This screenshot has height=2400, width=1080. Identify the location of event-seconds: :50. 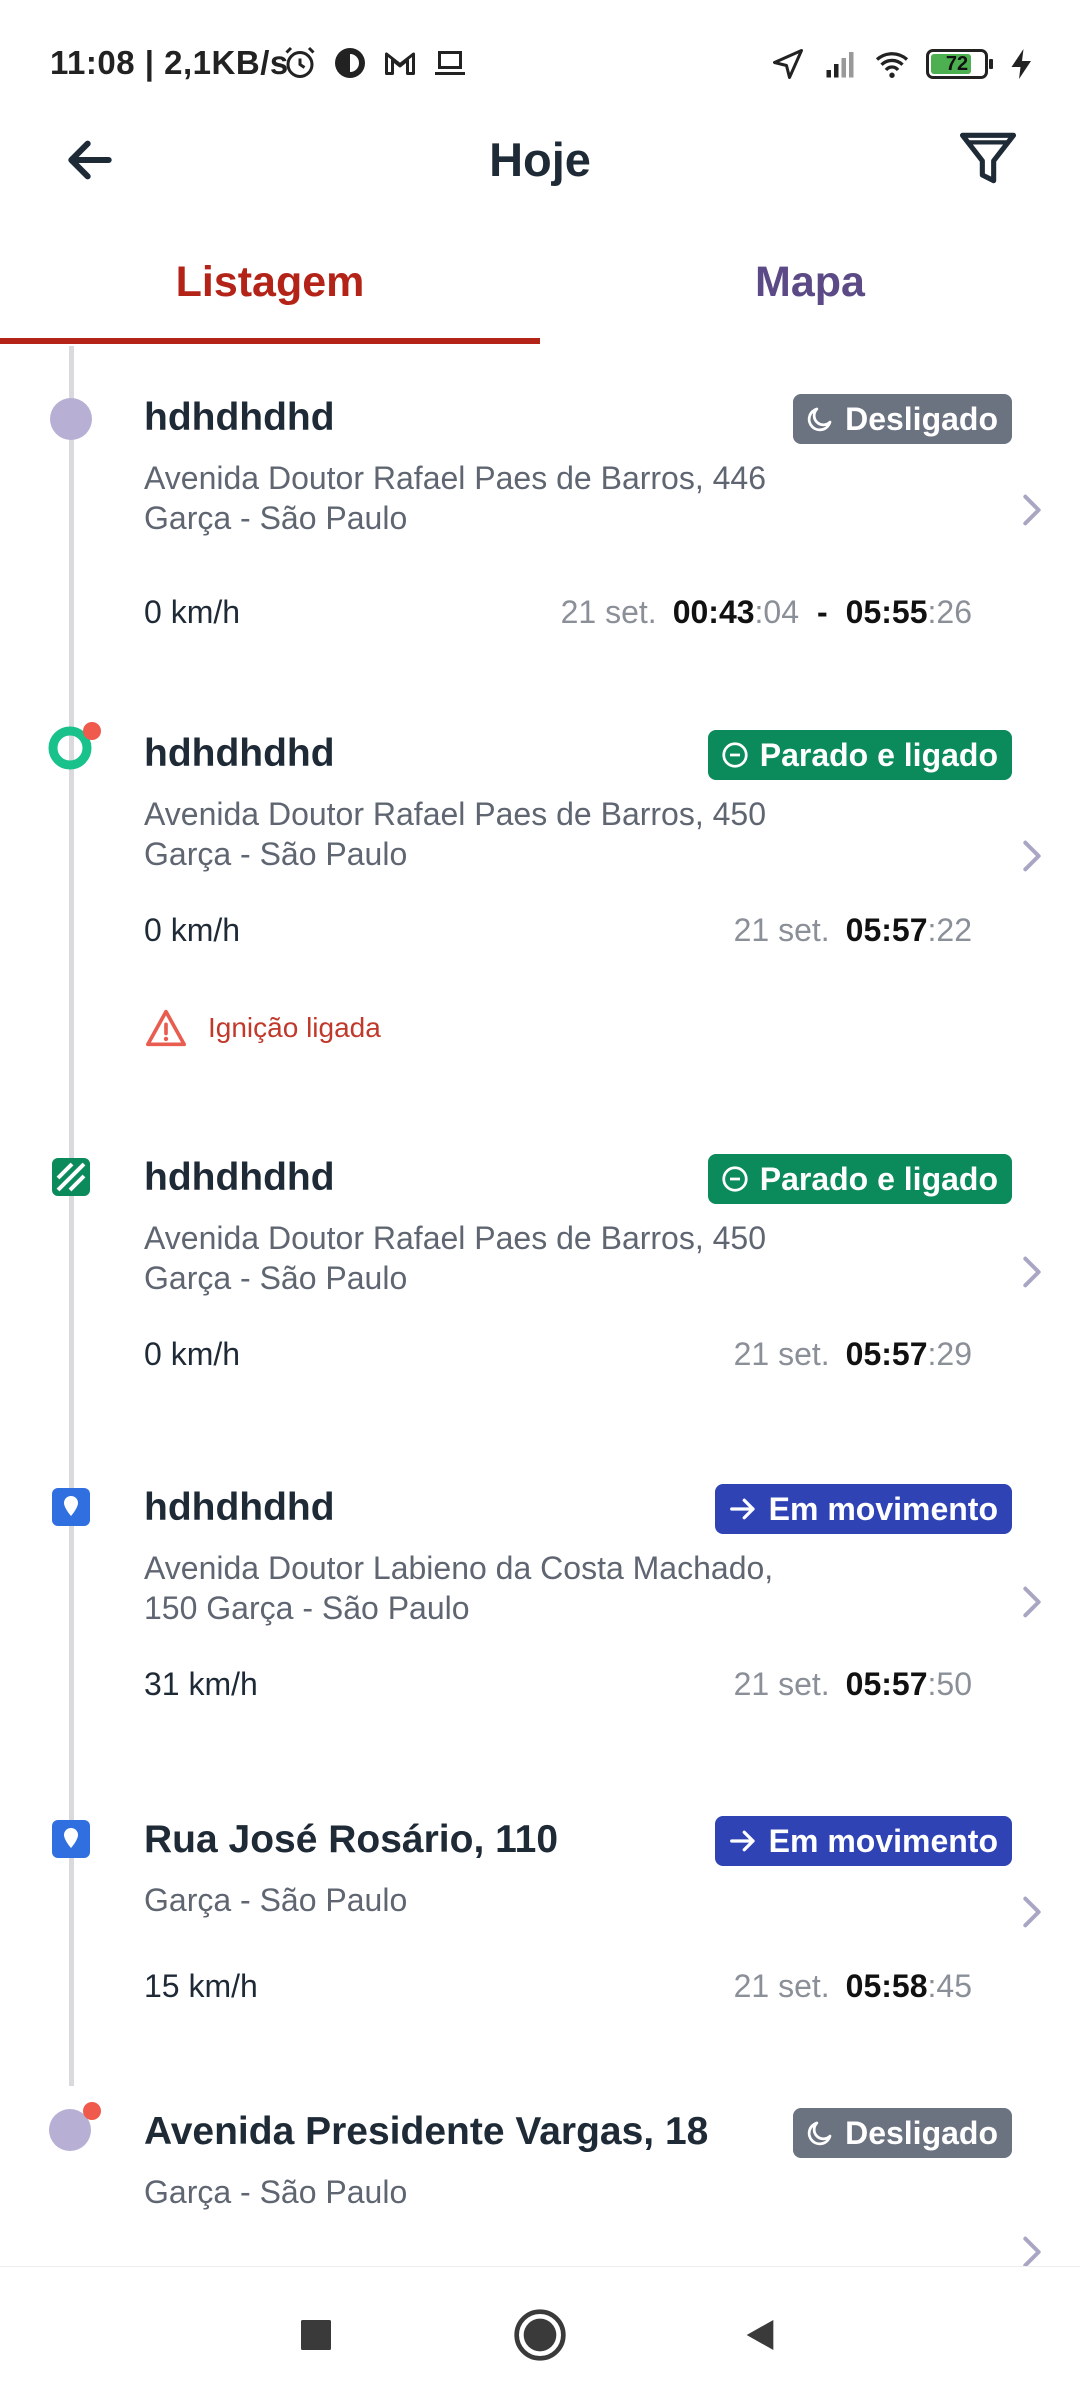
(949, 1684).